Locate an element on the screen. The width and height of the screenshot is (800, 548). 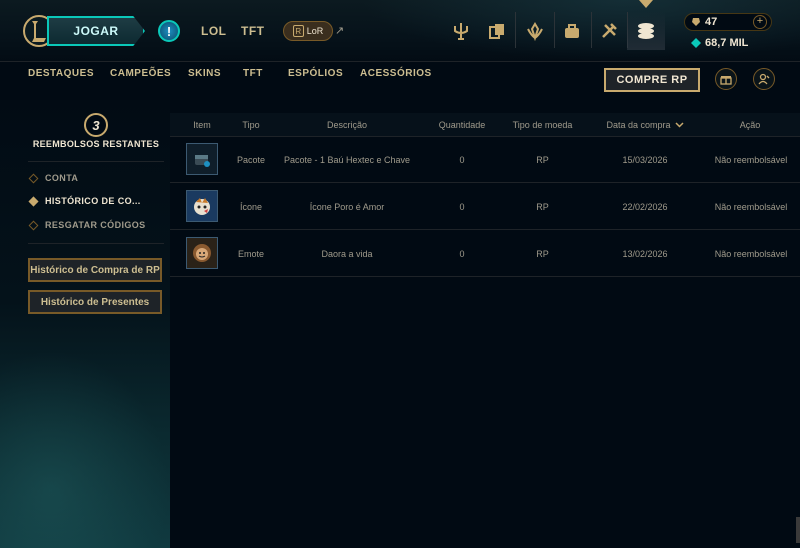
emote-icon is located at coordinates (202, 253).